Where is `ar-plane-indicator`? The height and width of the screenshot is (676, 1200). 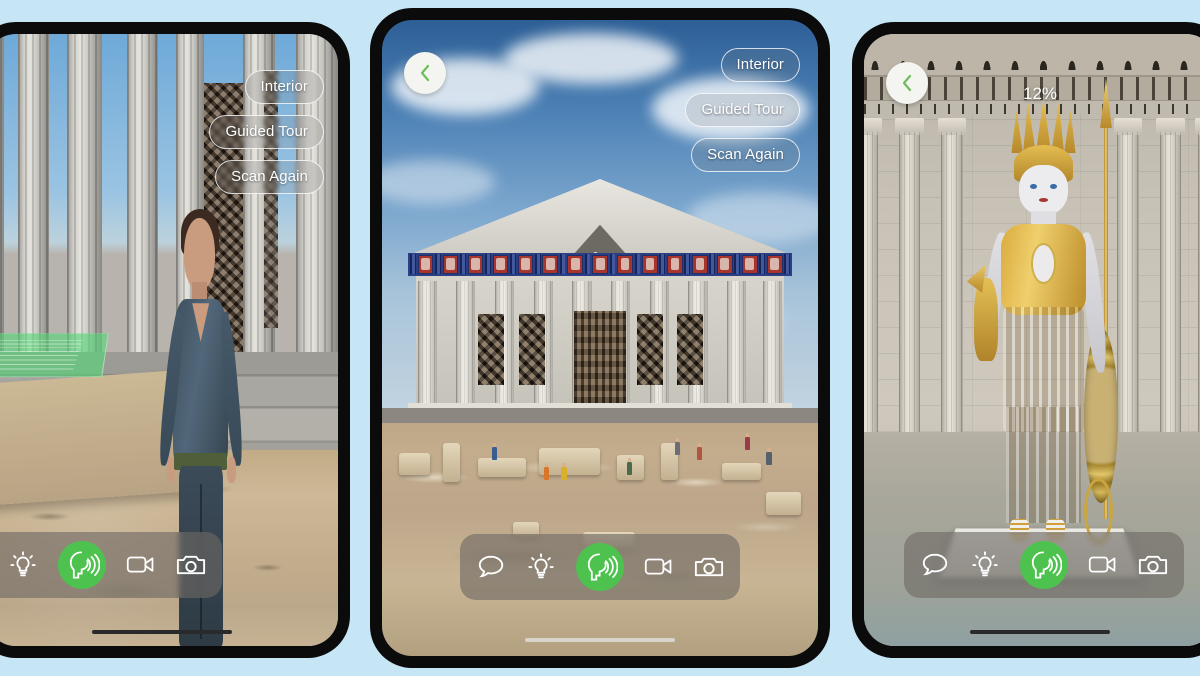
ar-plane-indicator is located at coordinates (54, 355).